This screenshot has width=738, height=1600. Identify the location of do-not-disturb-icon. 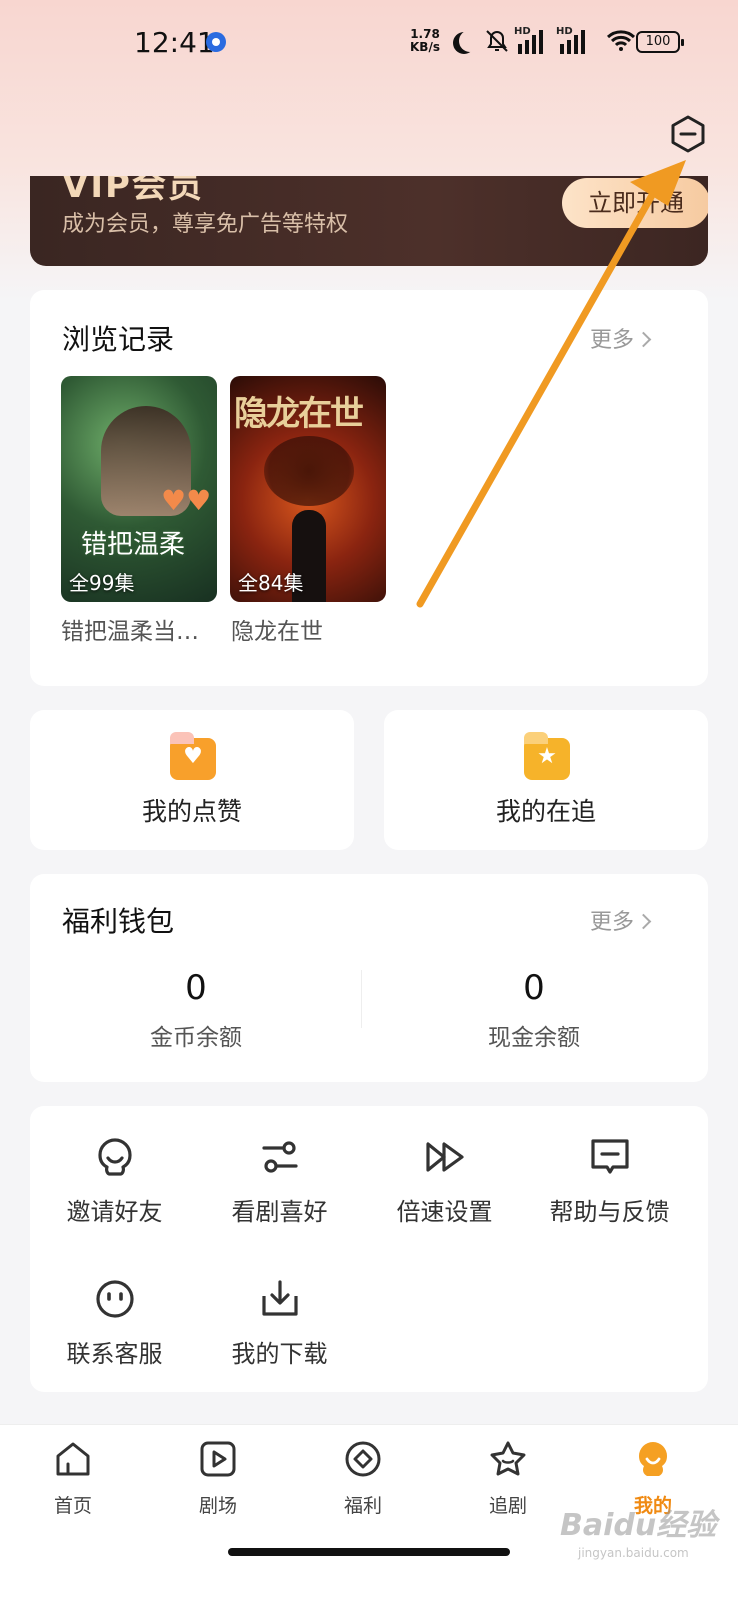
(470, 41).